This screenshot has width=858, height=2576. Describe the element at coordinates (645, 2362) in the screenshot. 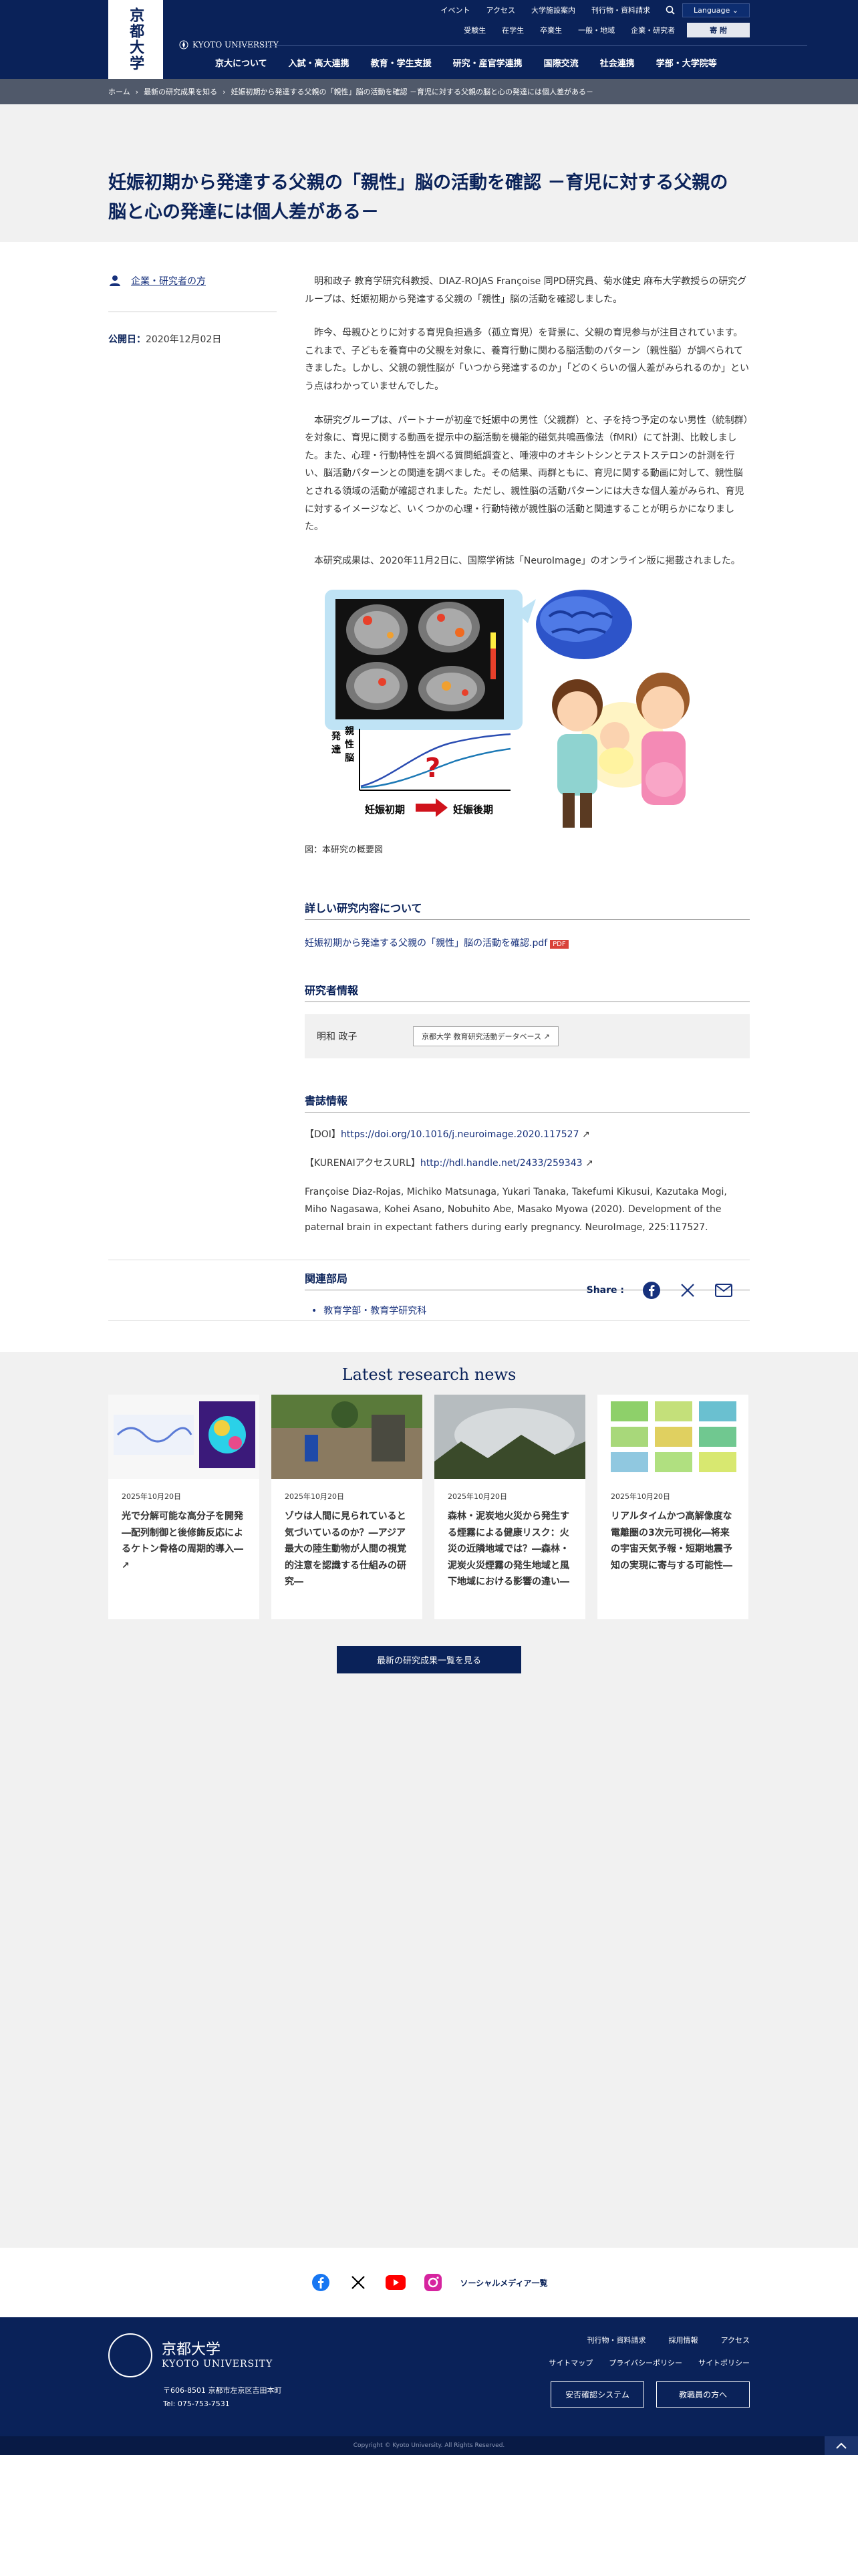

I see `footer-link-privacy: プライバシーポリシー` at that location.